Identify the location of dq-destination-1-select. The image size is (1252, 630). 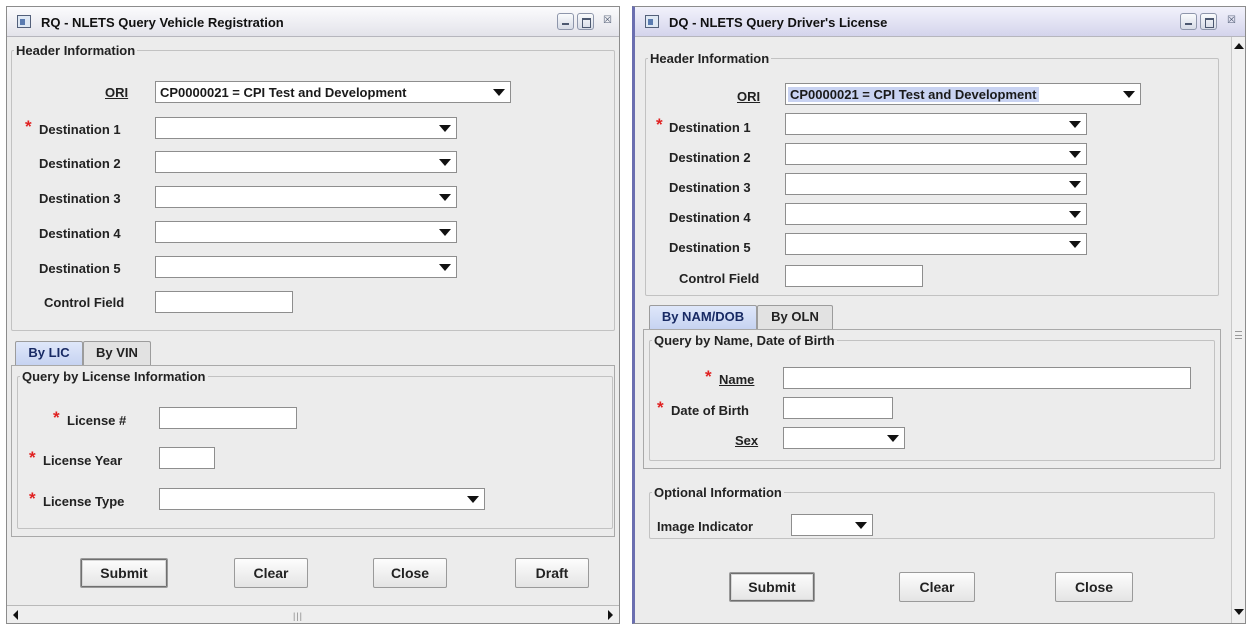
(936, 124).